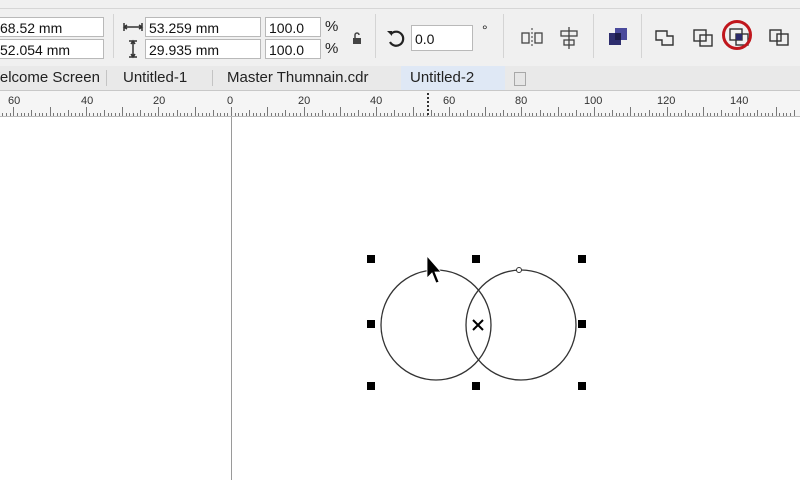 This screenshot has height=480, width=800. What do you see at coordinates (371, 324) in the screenshot?
I see `selection-handle-middle-left` at bounding box center [371, 324].